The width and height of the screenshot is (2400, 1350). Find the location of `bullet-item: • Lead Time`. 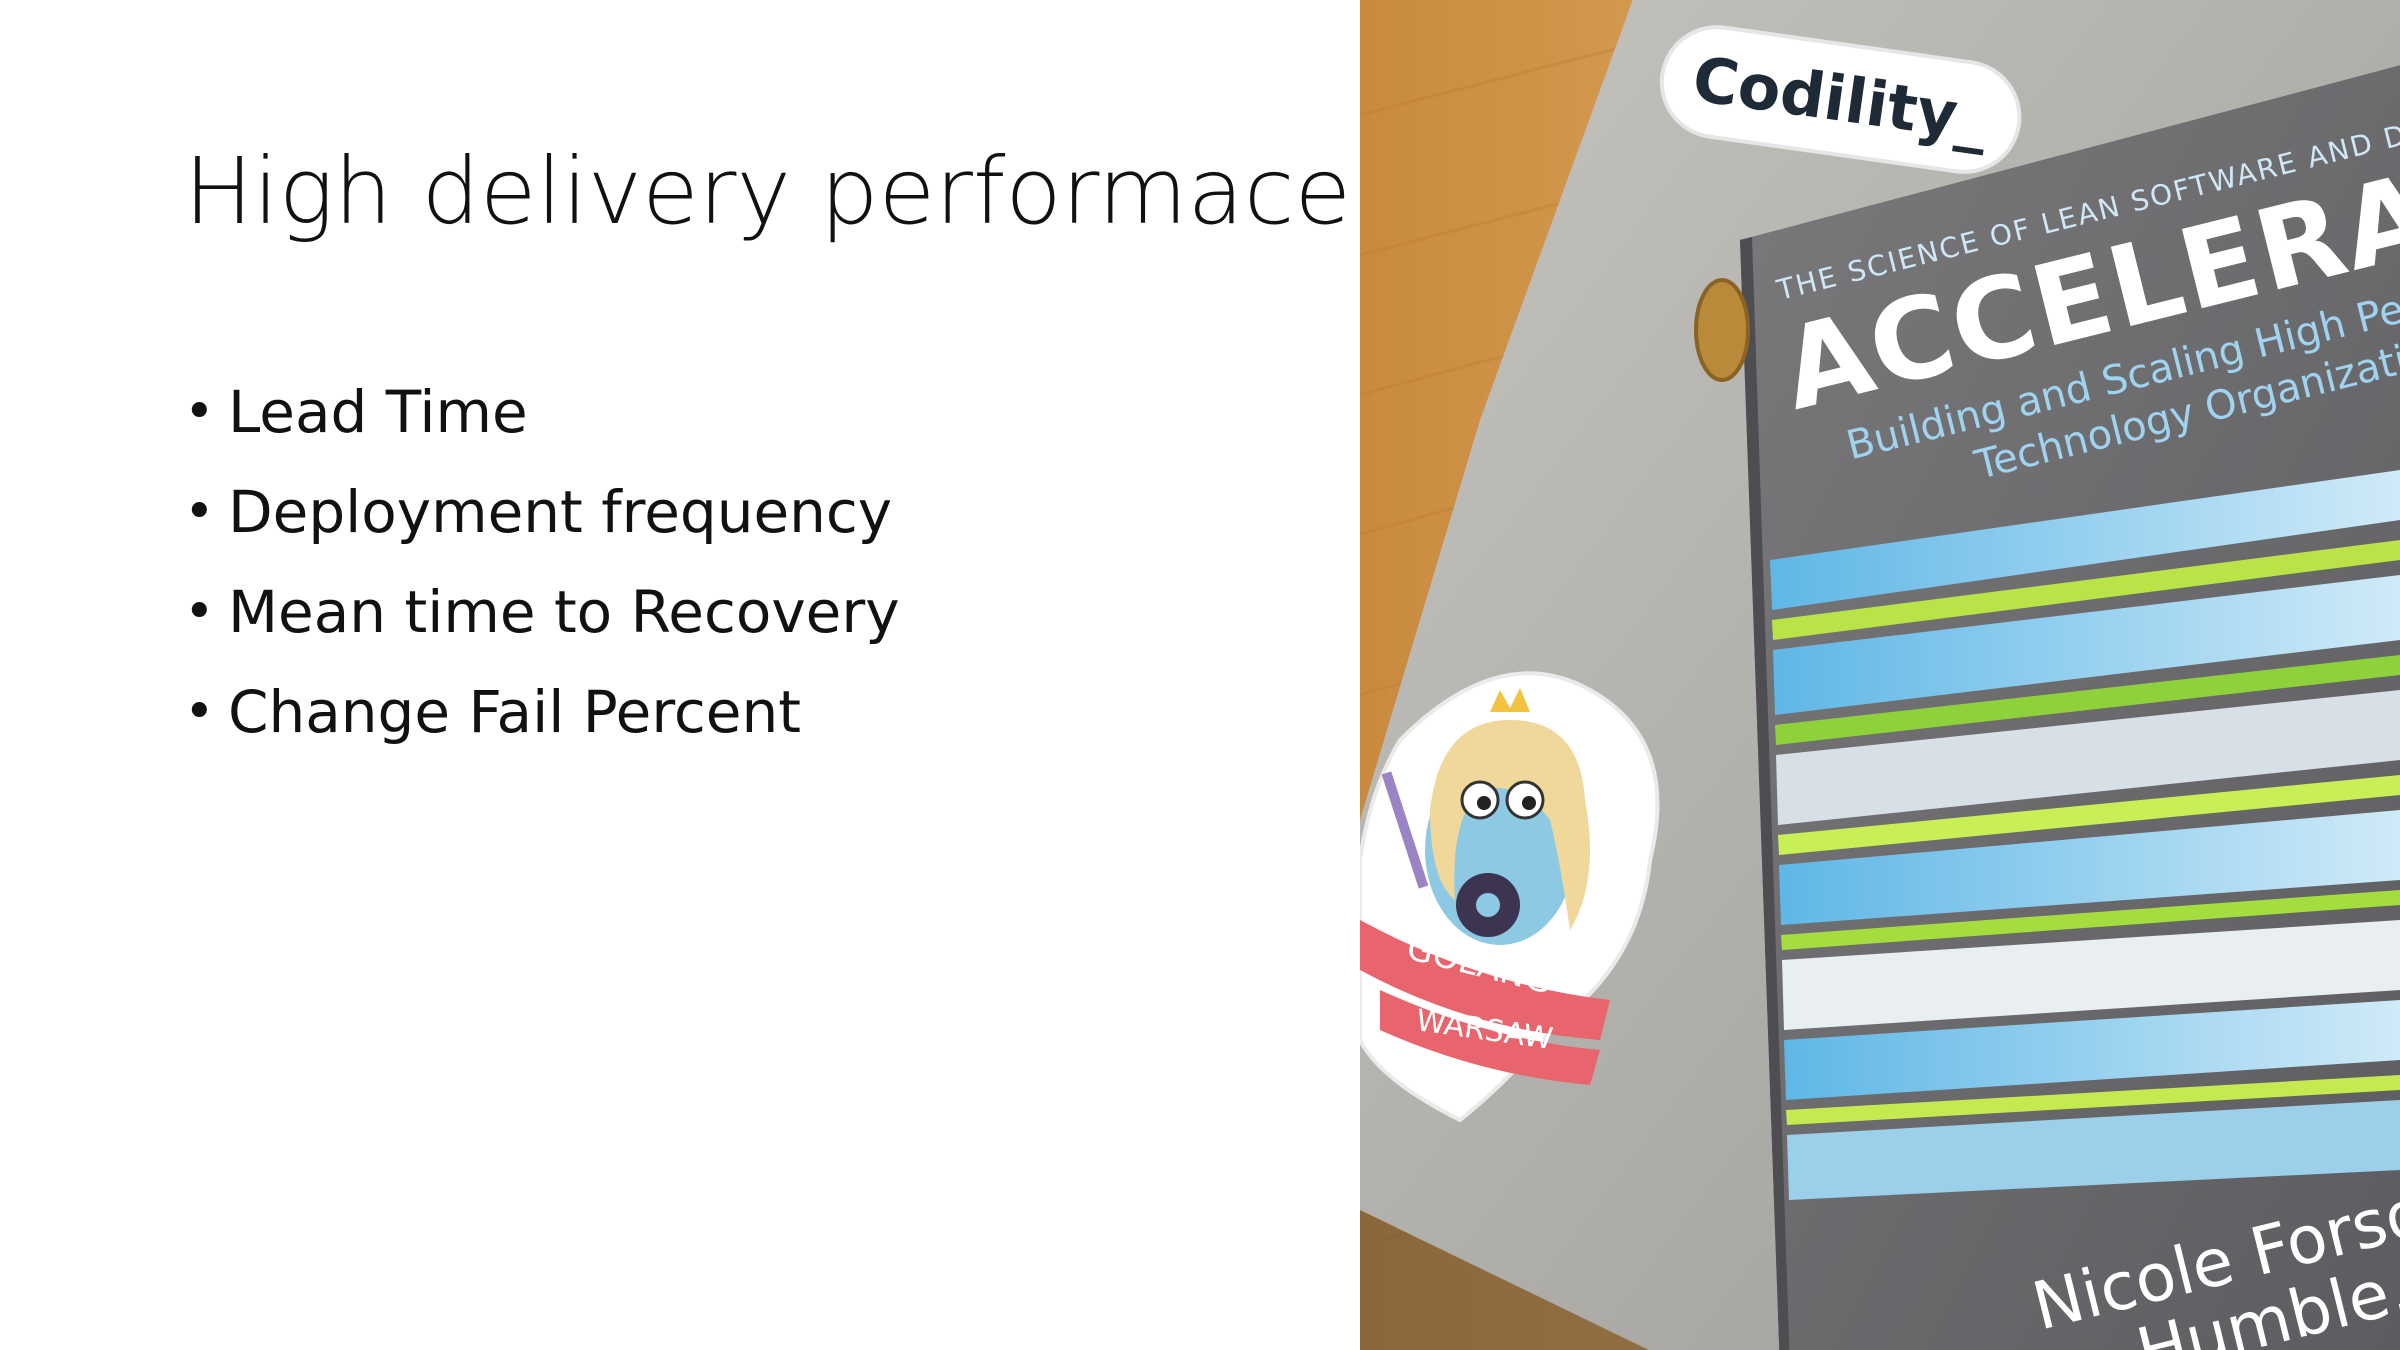

bullet-item: • Lead Time is located at coordinates (542, 412).